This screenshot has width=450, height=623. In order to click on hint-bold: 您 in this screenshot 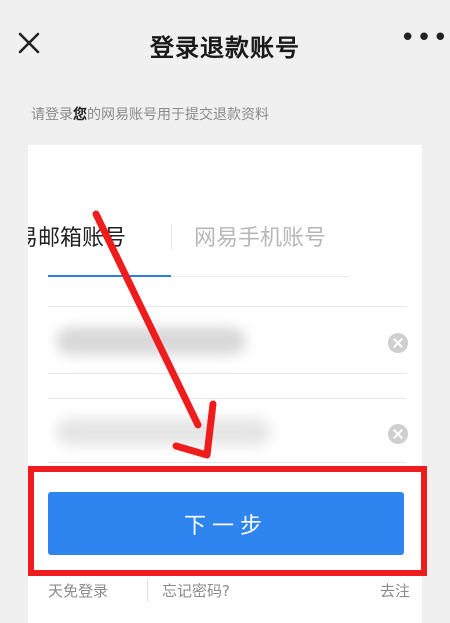, I will do `click(80, 115)`.